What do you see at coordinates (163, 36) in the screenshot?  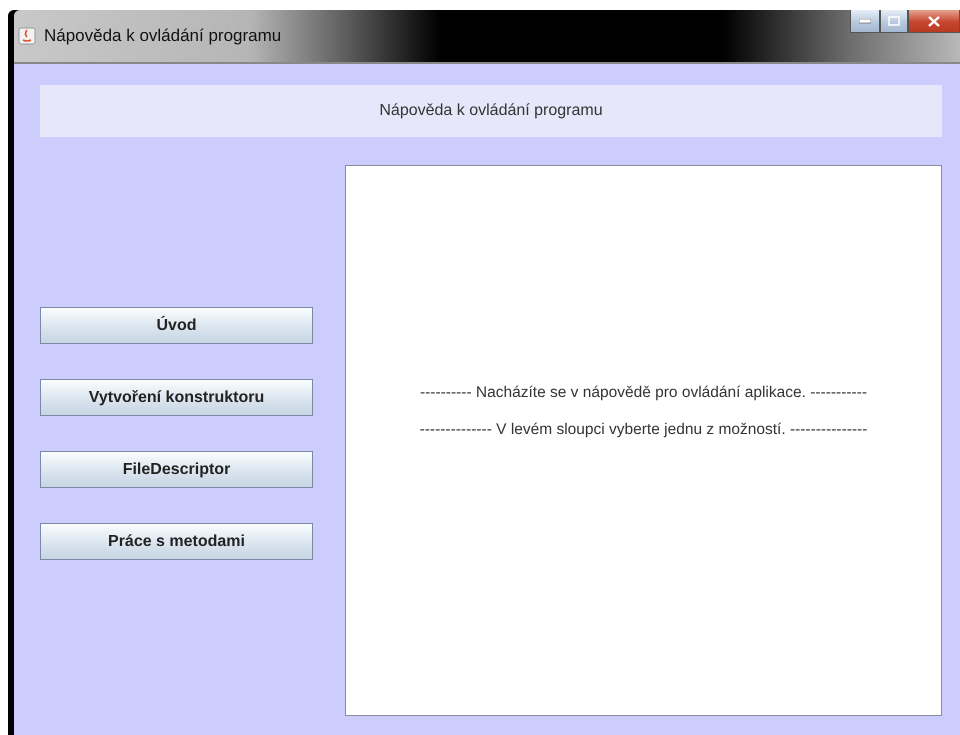 I see `window-title: Nápověda k ovládání programu` at bounding box center [163, 36].